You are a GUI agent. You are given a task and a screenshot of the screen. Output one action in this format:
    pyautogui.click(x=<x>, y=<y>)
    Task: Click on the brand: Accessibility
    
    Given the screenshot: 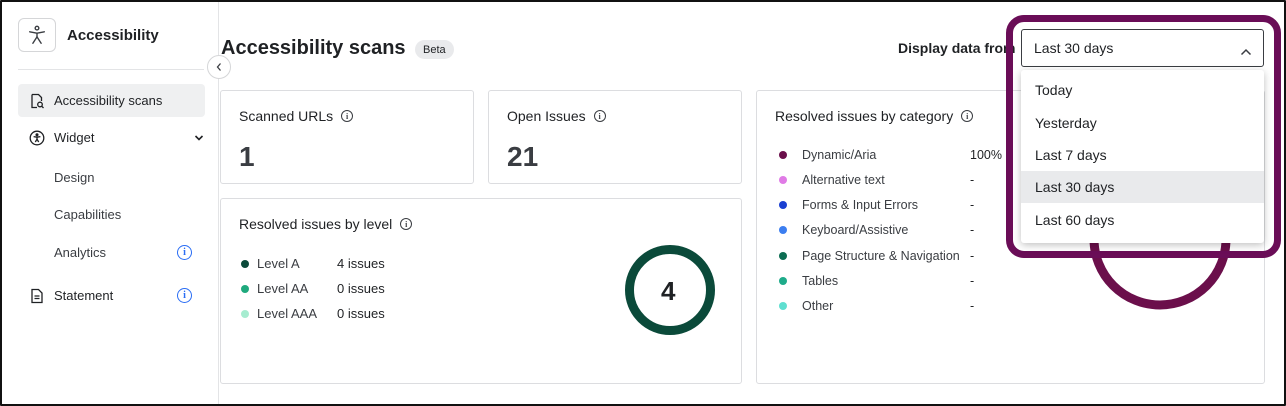 What is the action you would take?
    pyautogui.click(x=88, y=35)
    